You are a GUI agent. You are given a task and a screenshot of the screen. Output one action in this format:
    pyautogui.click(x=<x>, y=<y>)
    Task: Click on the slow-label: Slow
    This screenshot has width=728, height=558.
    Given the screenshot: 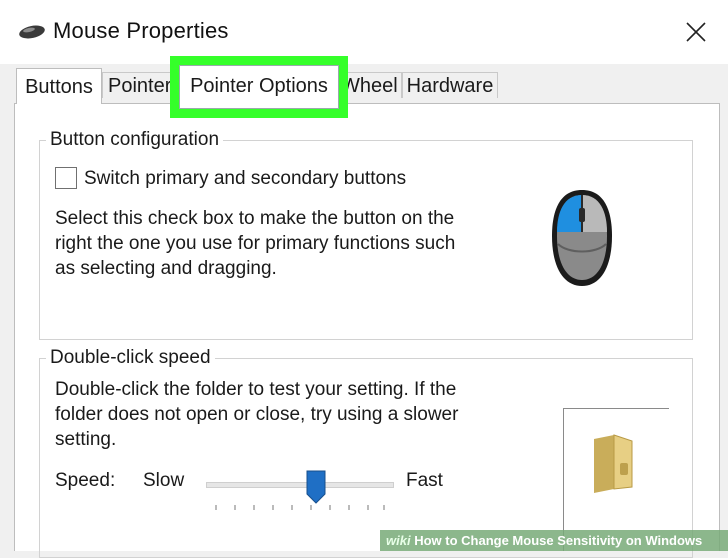 What is the action you would take?
    pyautogui.click(x=164, y=480)
    